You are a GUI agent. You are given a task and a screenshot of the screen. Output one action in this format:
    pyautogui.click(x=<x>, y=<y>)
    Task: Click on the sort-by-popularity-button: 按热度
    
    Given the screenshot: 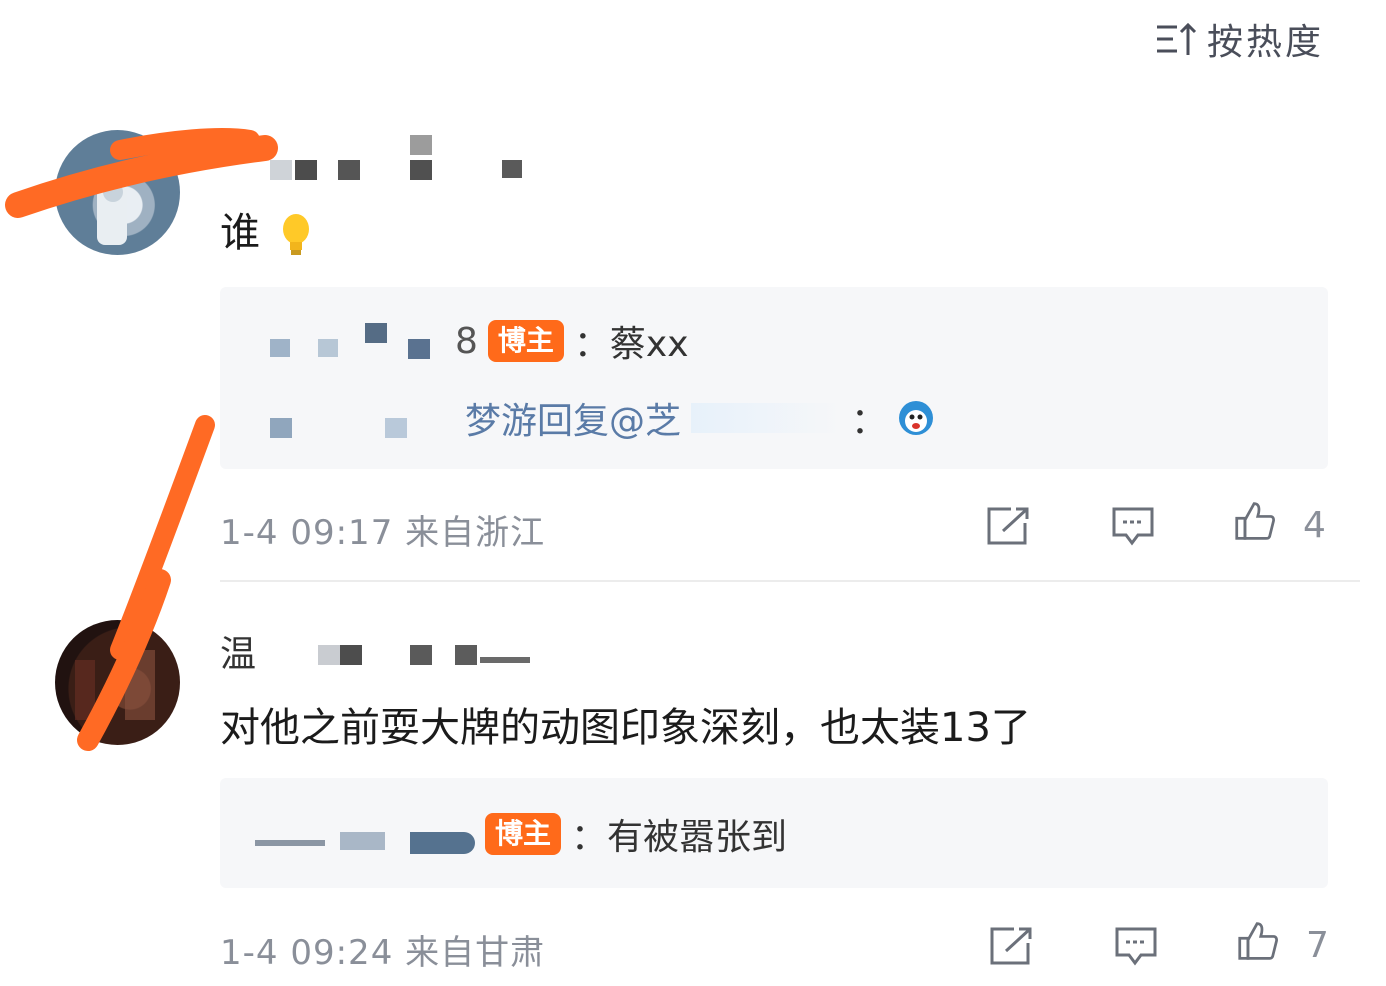 What is the action you would take?
    pyautogui.click(x=1239, y=39)
    